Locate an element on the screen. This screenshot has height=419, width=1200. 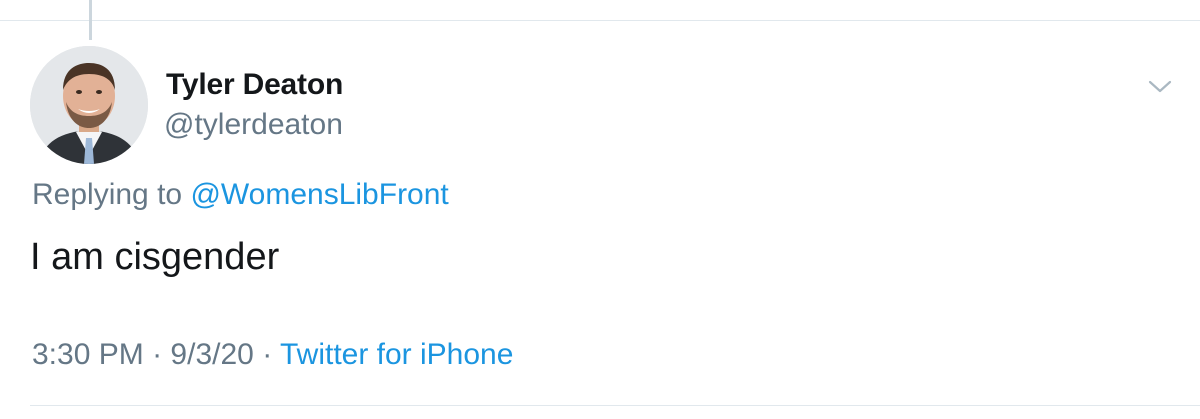
tweet-source-link: Twitter for iPhone is located at coordinates (396, 354).